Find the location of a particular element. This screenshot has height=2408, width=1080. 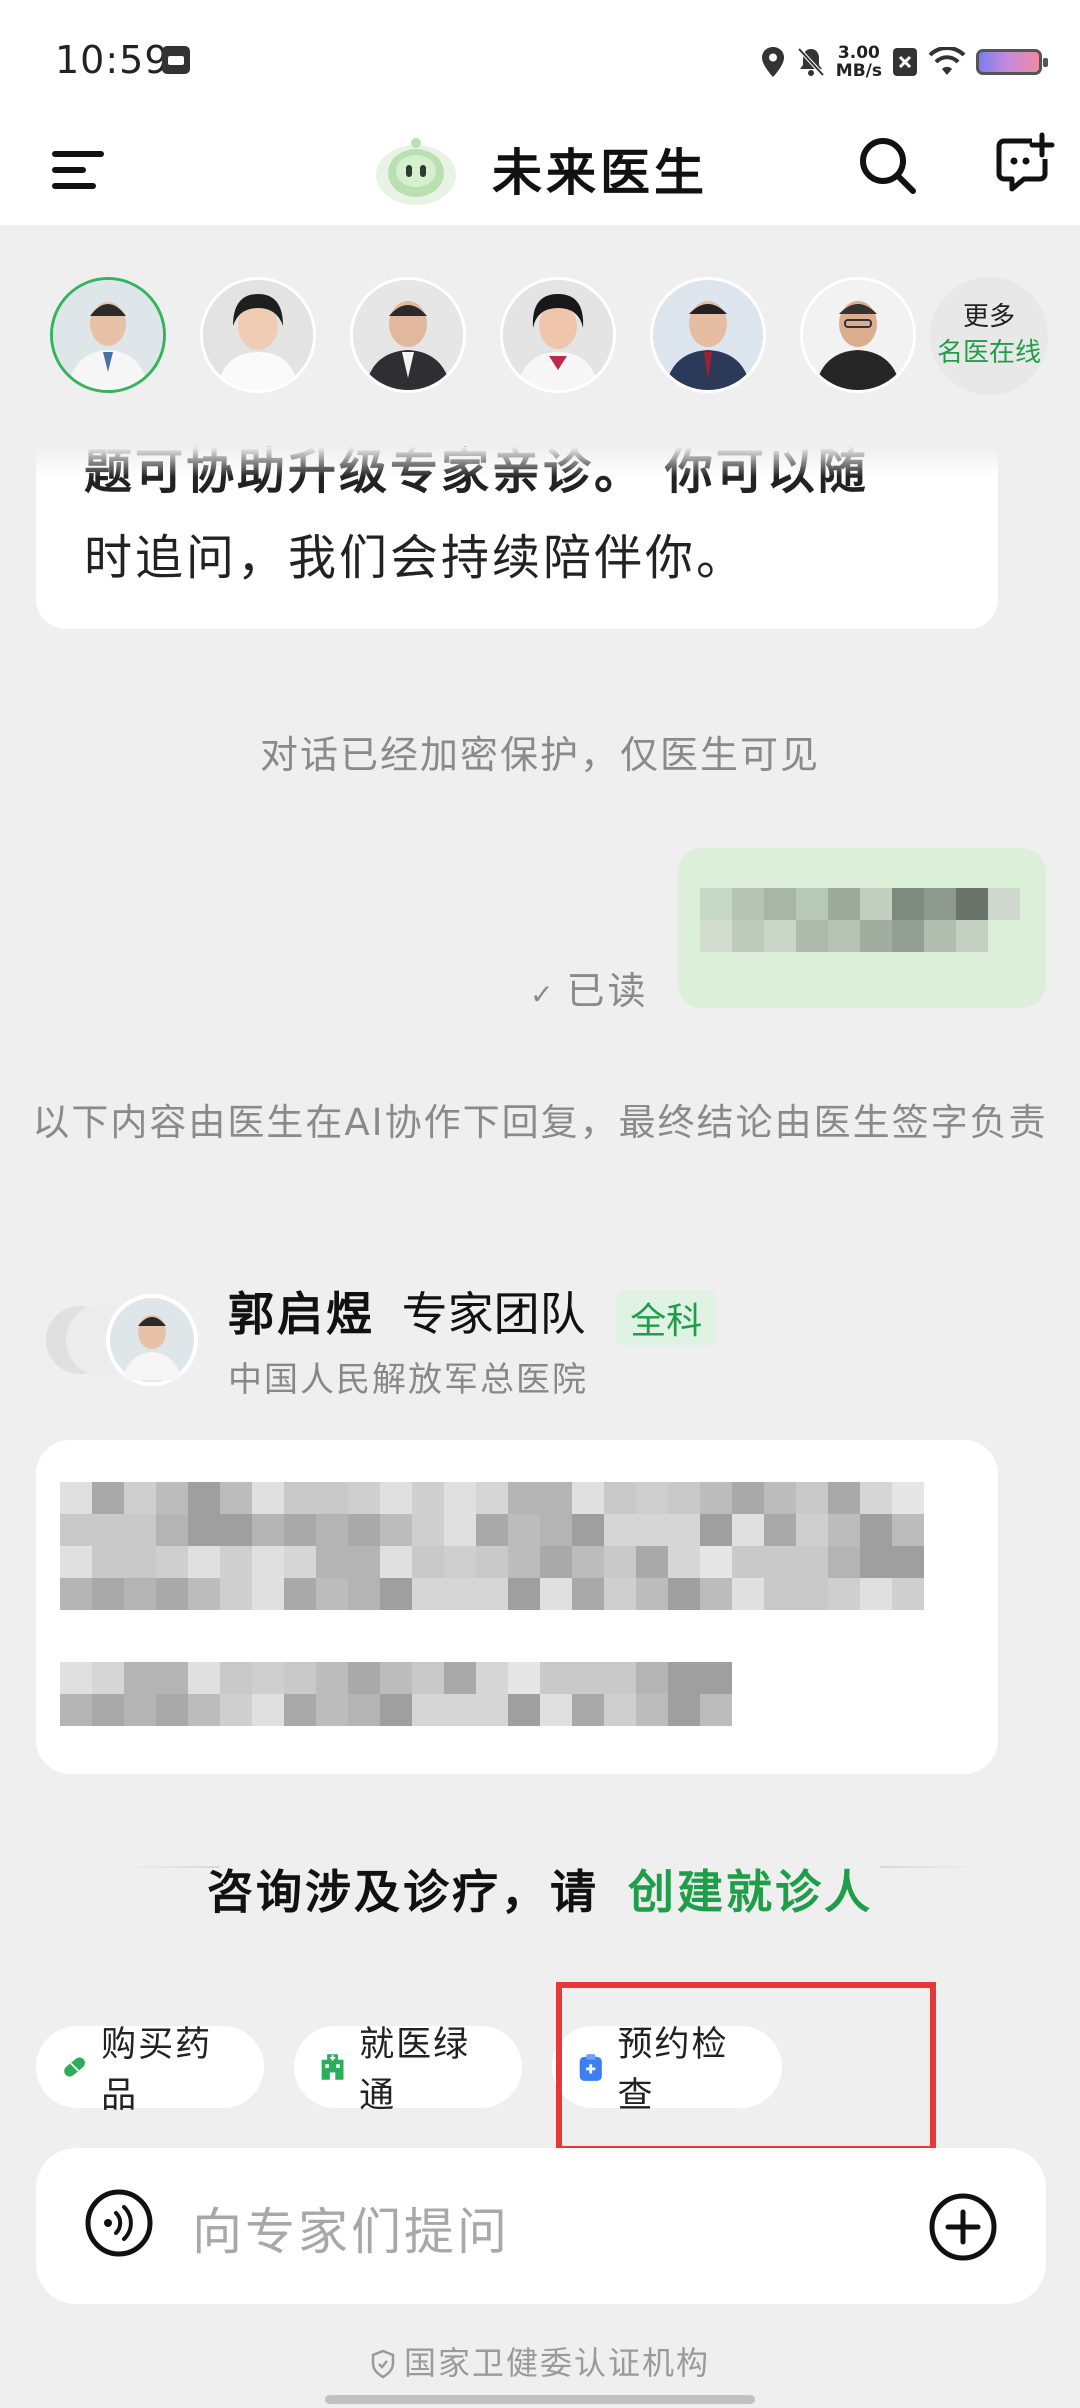

buy-medicine-chip: 购买药品 is located at coordinates (150, 2070).